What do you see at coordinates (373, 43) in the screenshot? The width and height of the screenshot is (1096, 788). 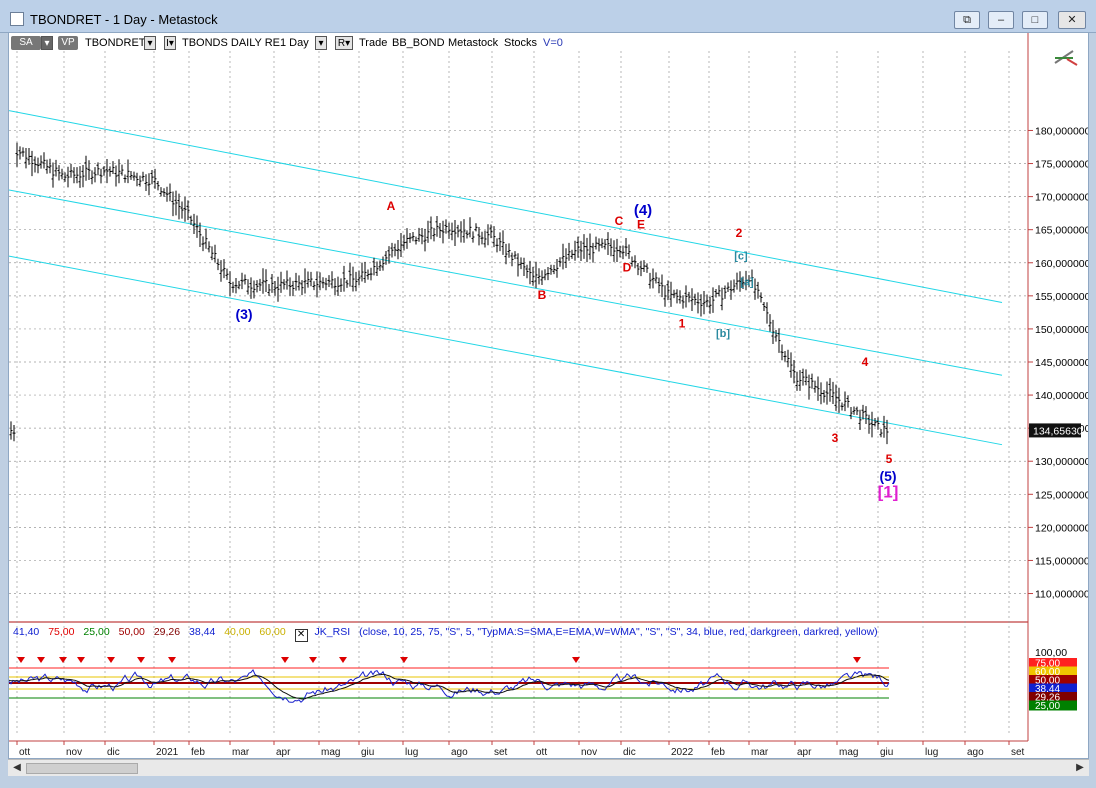 I see `trade-label: Trade` at bounding box center [373, 43].